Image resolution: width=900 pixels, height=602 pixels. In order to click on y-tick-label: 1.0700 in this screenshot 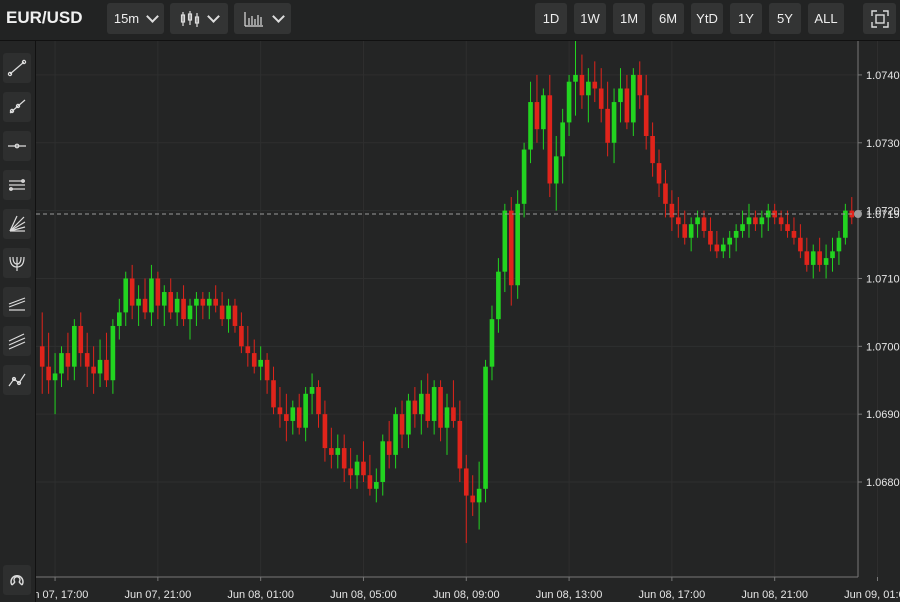, I will do `click(883, 347)`.